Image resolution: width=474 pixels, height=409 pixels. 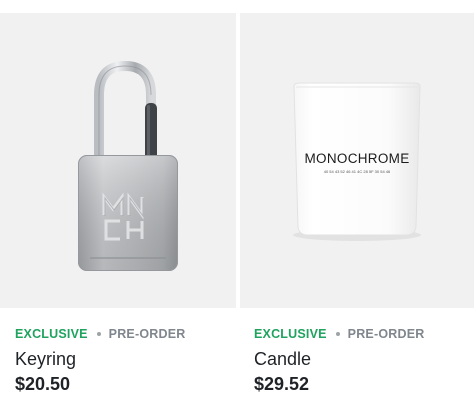 What do you see at coordinates (43, 384) in the screenshot?
I see `product-price: $20.50` at bounding box center [43, 384].